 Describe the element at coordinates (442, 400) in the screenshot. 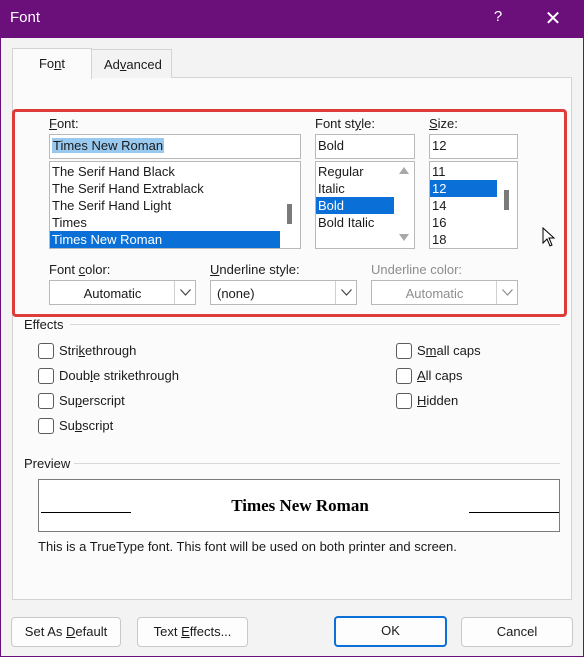

I see `checkbox-label-post: idden` at that location.